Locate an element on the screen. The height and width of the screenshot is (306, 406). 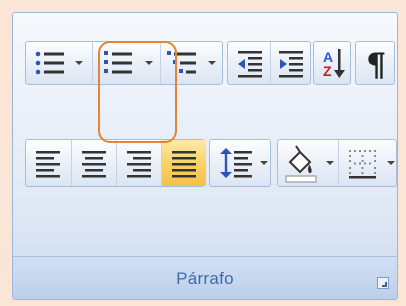
bullets-dropdown-arrow is located at coordinates (79, 63).